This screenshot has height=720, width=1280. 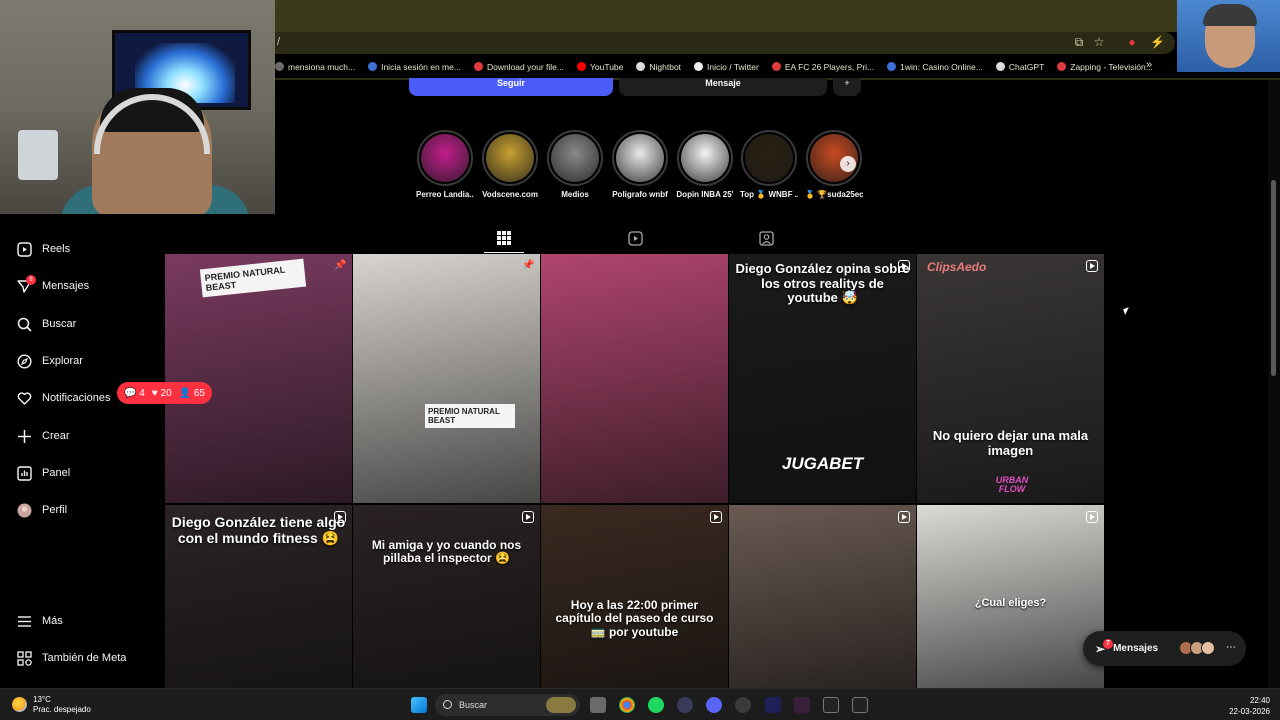 What do you see at coordinates (1127, 311) in the screenshot?
I see `mouse-cursor` at bounding box center [1127, 311].